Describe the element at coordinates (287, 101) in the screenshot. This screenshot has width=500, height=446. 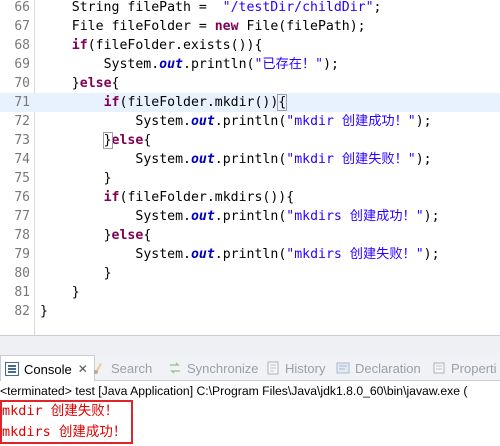
I see `text-caret` at that location.